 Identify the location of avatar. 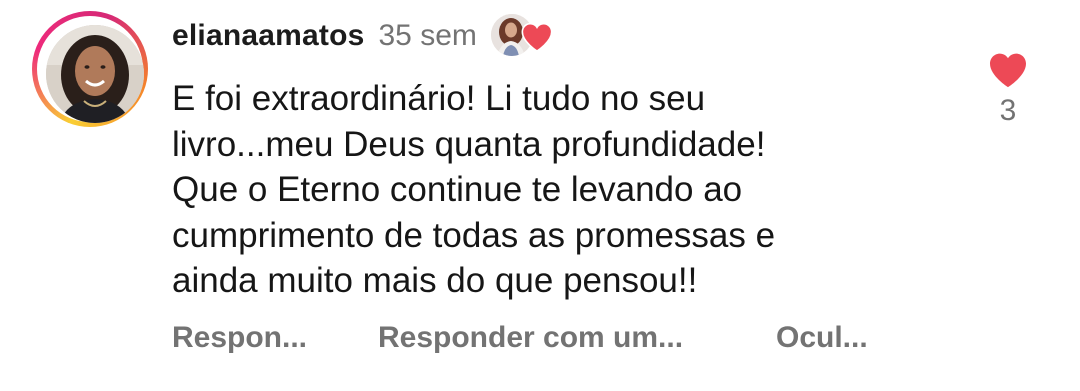
(95, 74).